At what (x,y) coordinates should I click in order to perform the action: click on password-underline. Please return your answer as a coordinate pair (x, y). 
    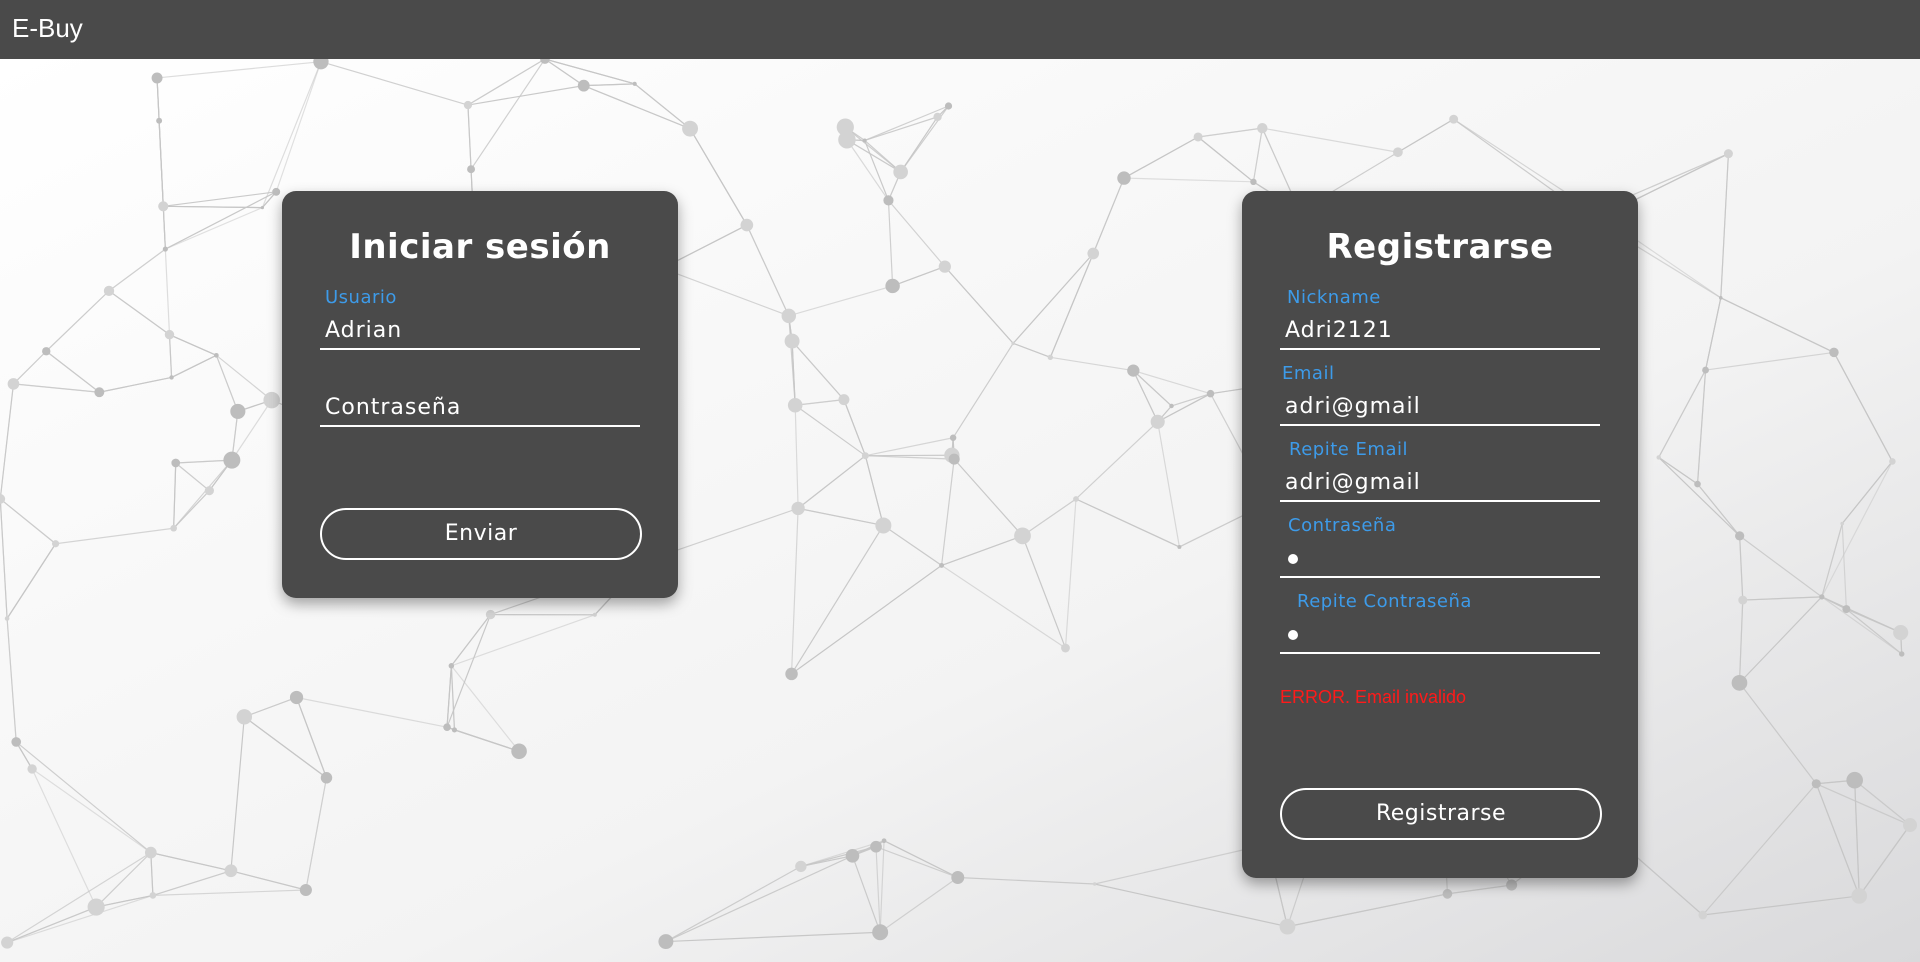
    Looking at the image, I should click on (1440, 577).